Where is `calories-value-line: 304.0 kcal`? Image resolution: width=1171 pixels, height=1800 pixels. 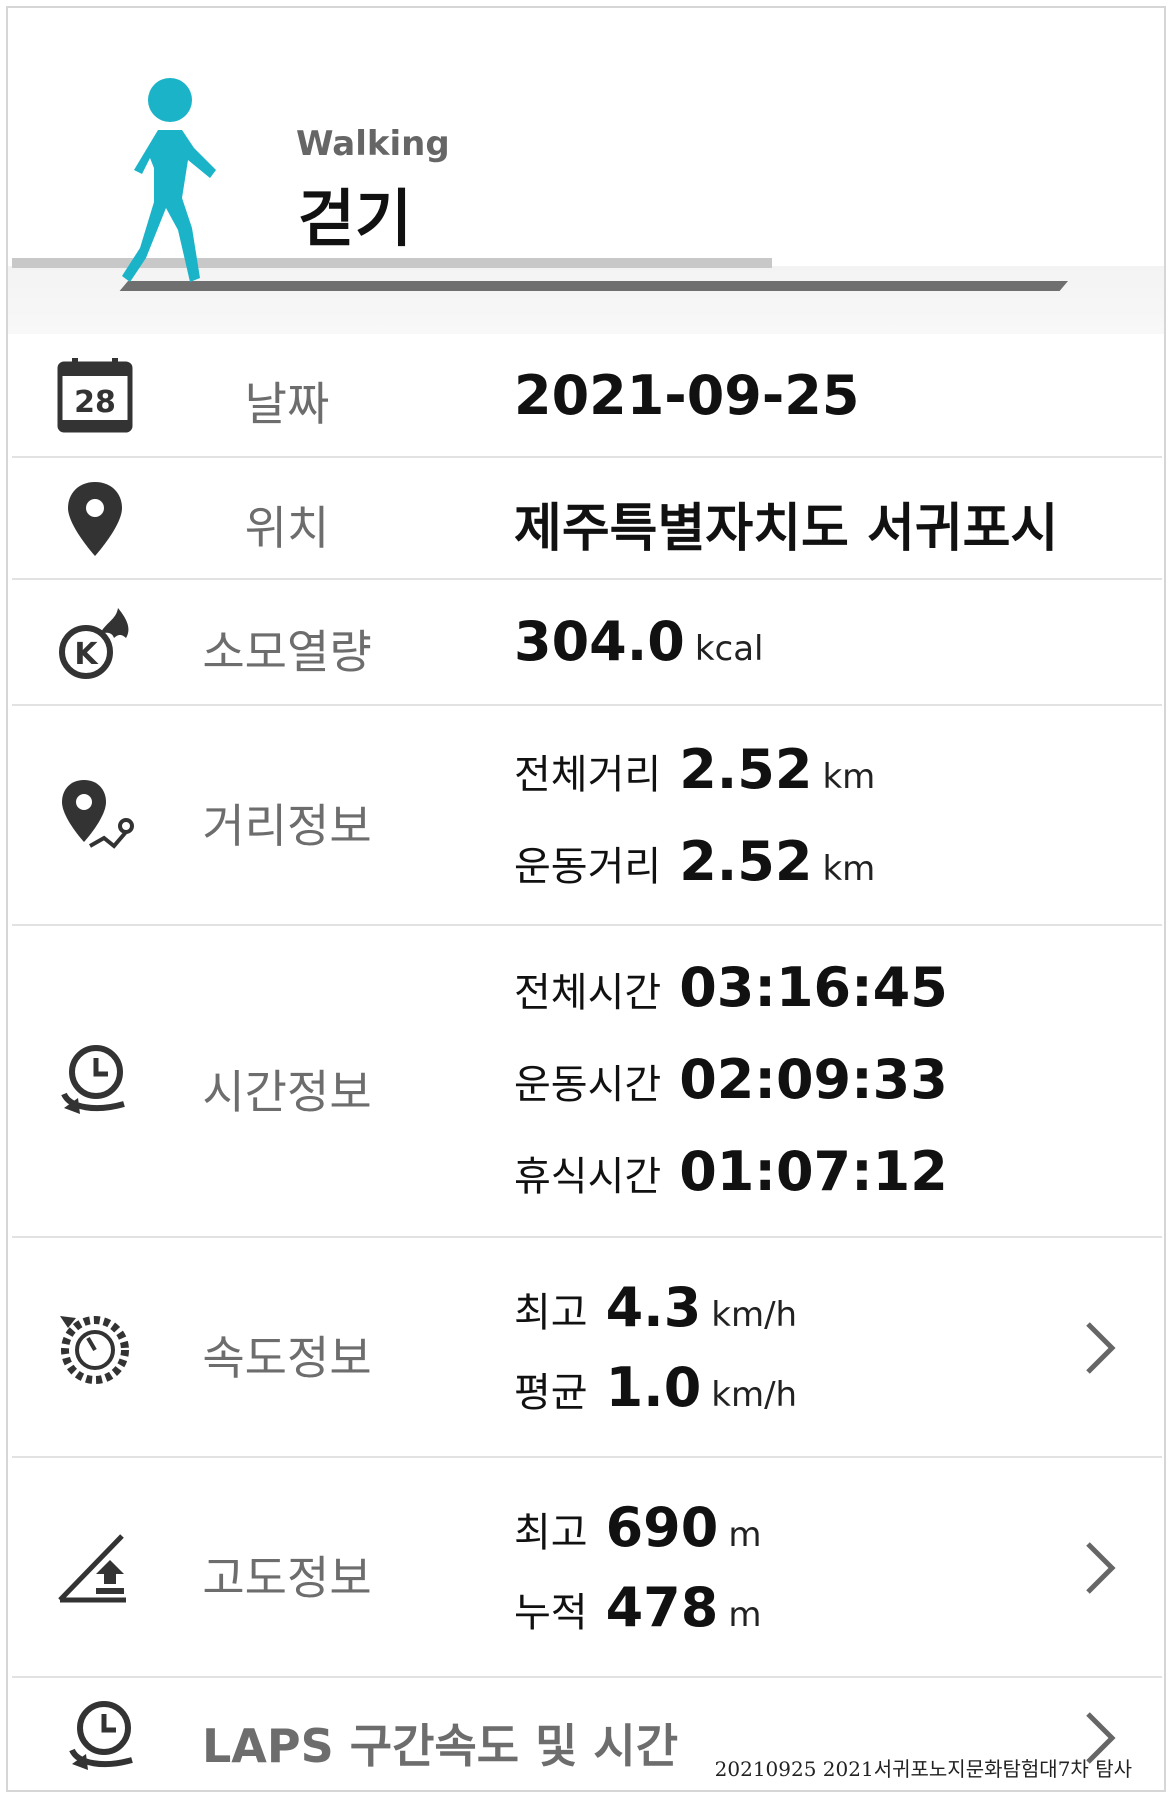
calories-value-line: 304.0 kcal is located at coordinates (638, 641).